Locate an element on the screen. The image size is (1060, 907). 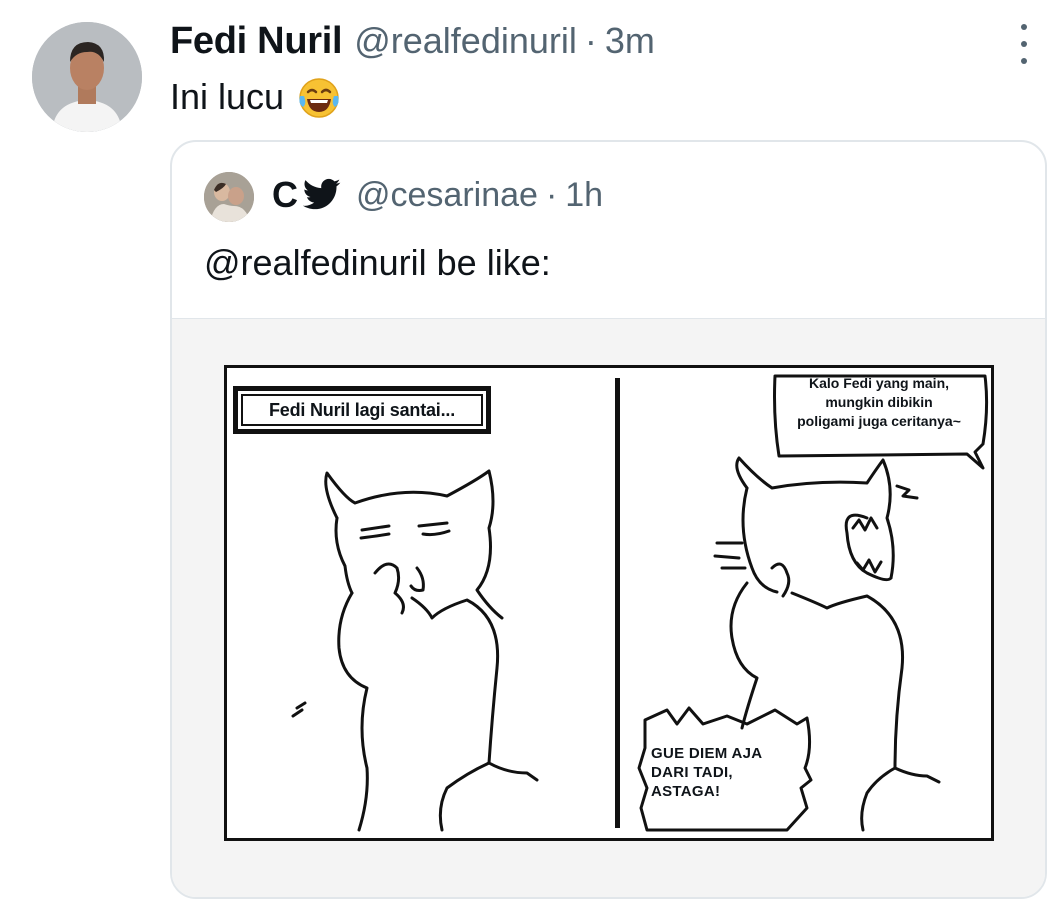
tweet-text: Ini lucu is located at coordinates (256, 97).